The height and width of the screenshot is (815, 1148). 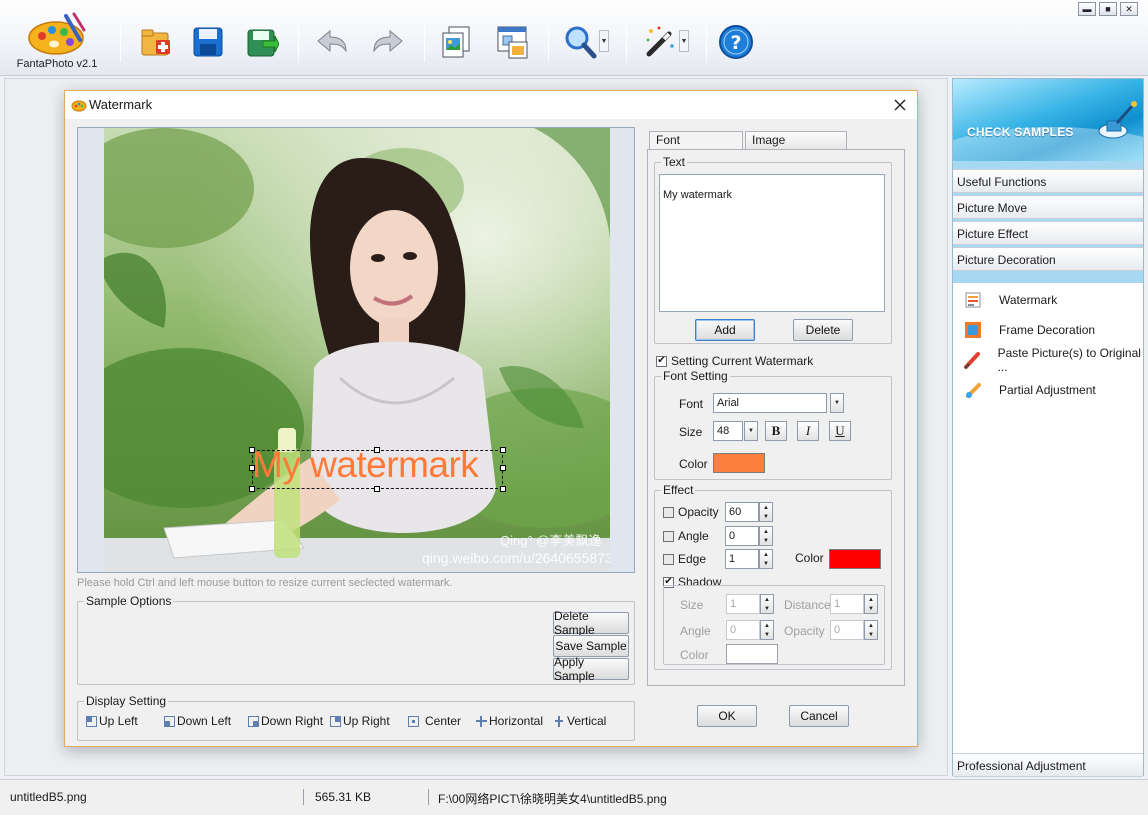 I want to click on delete-button: Delete, so click(x=823, y=330).